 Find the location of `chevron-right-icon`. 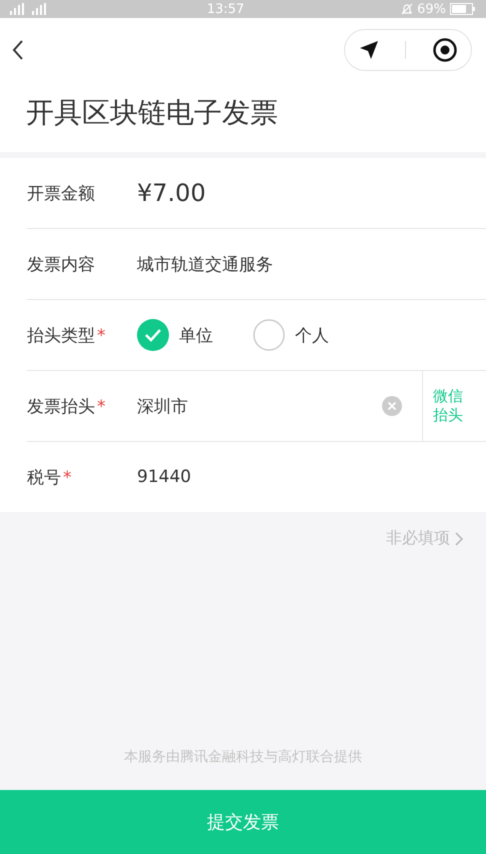

chevron-right-icon is located at coordinates (459, 538).